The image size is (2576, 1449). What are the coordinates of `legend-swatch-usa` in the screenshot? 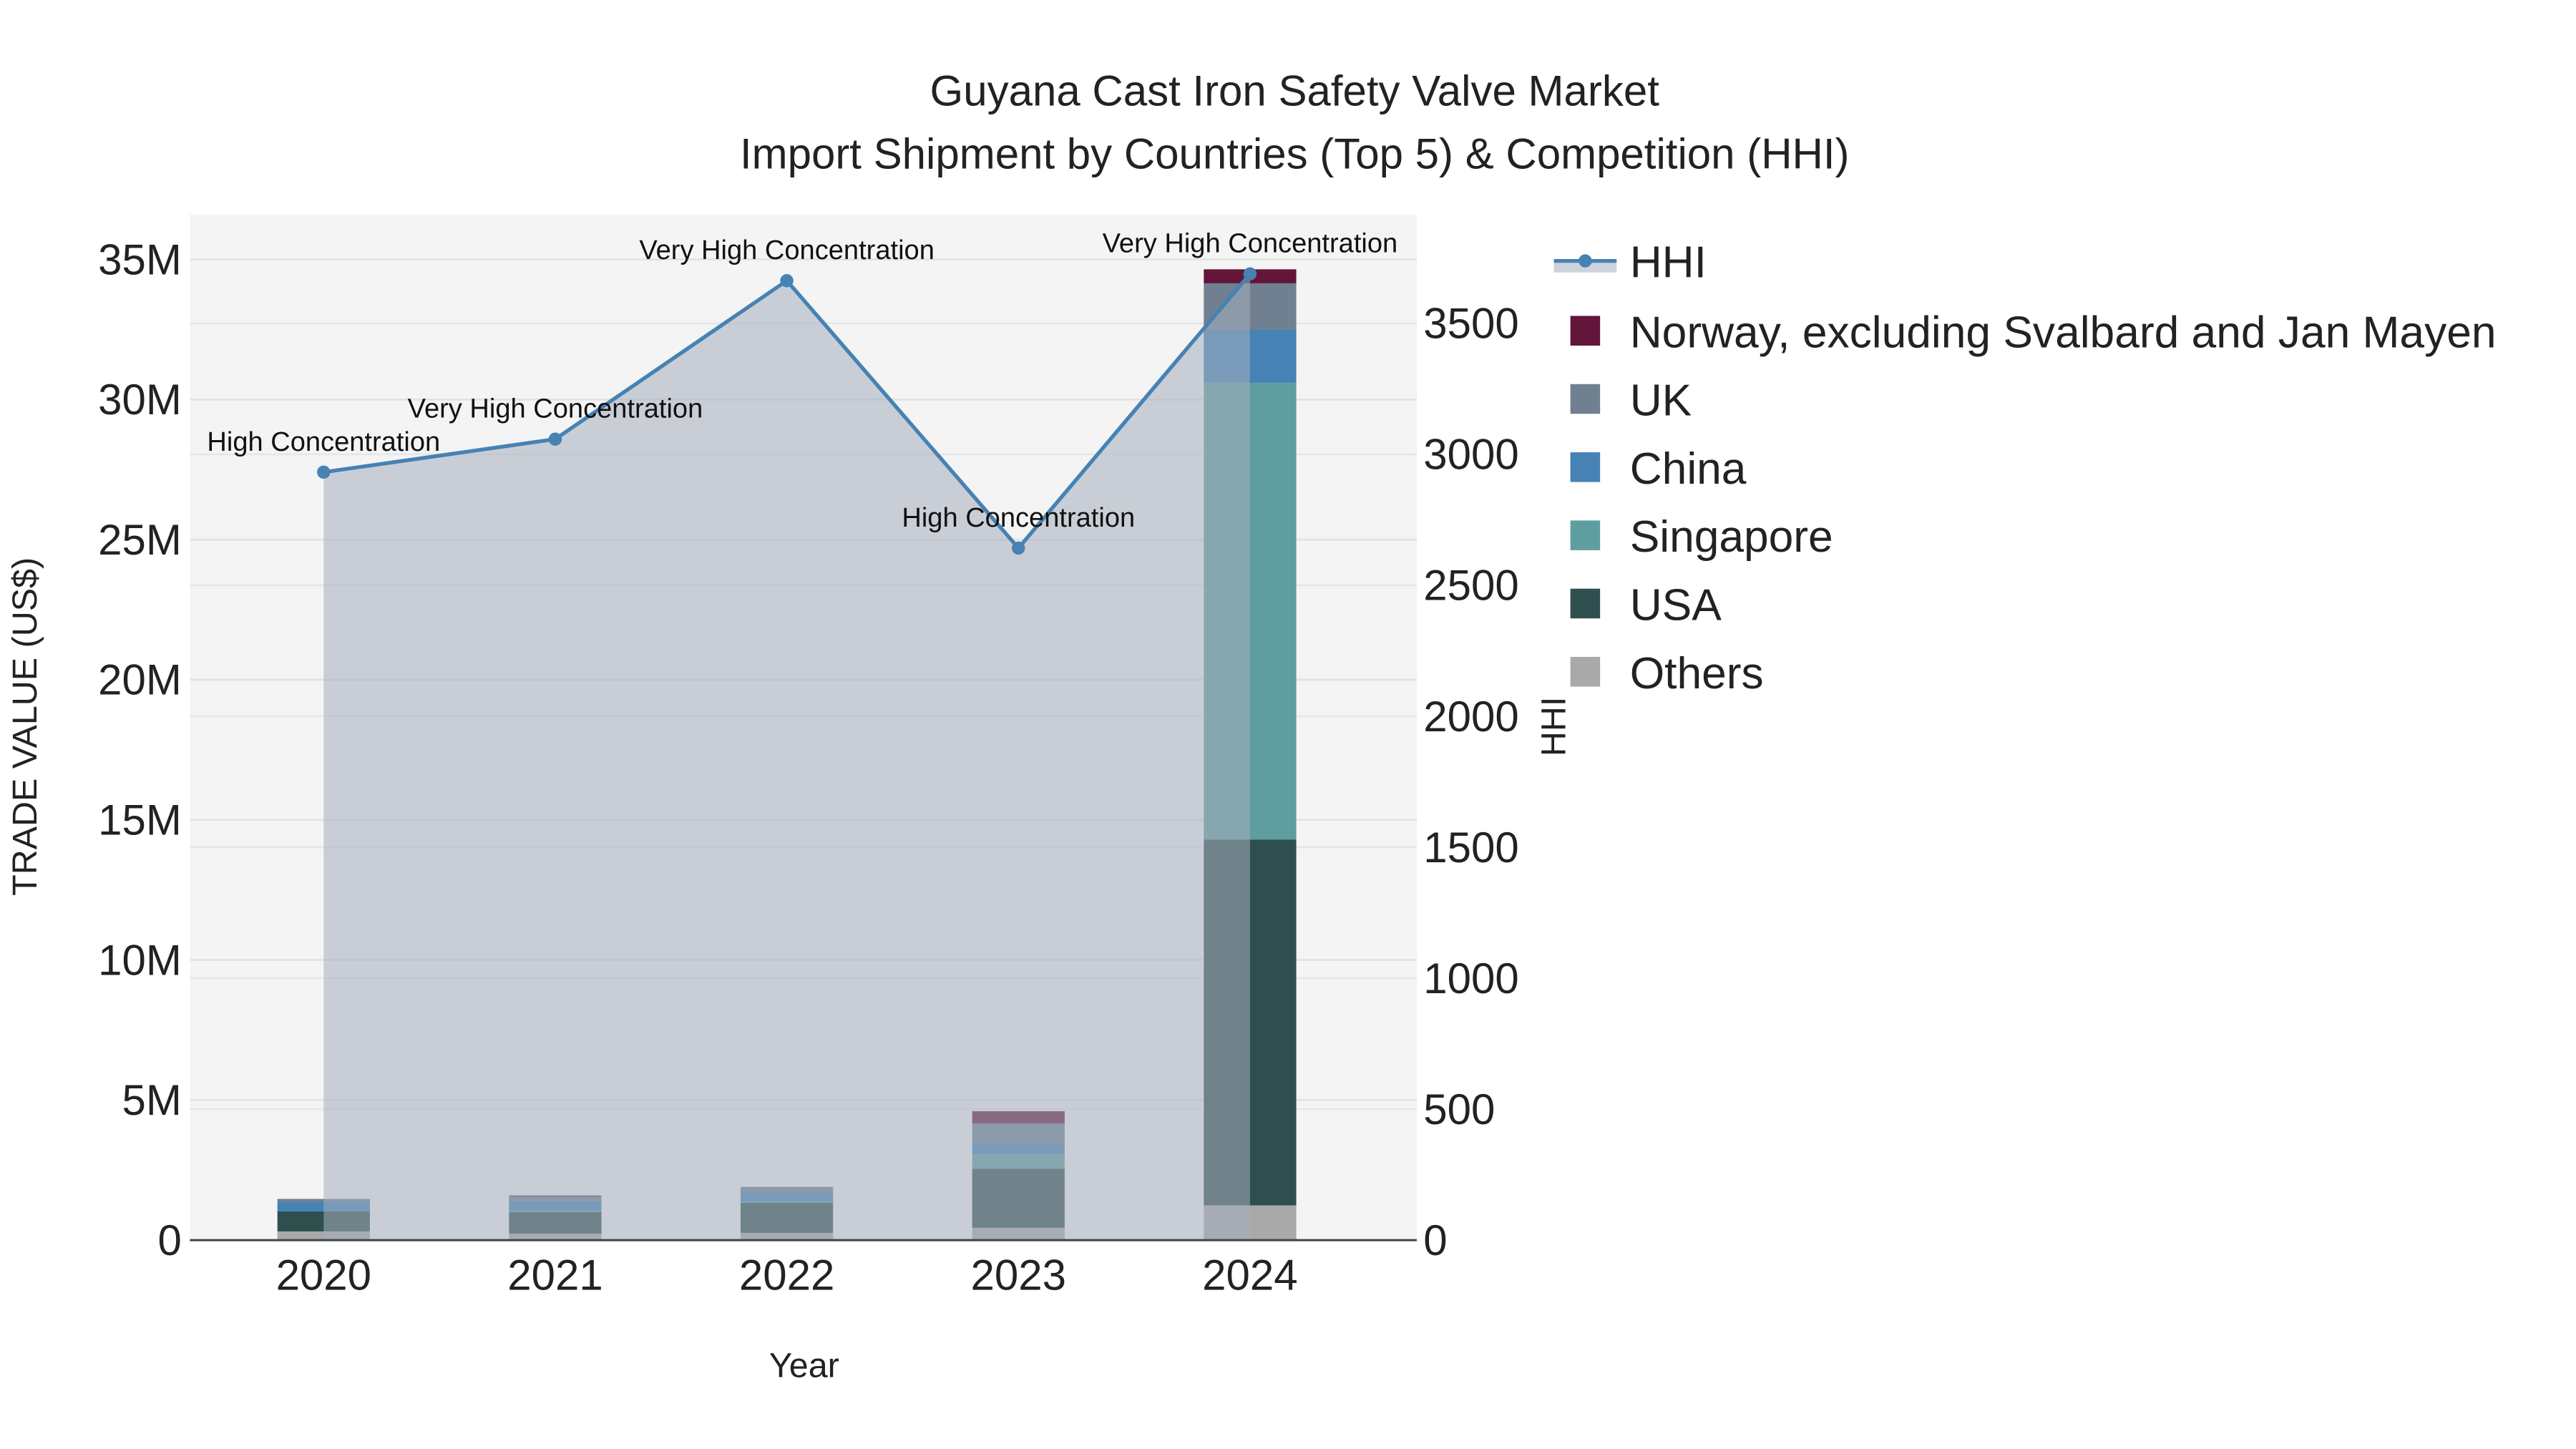 It's located at (1585, 603).